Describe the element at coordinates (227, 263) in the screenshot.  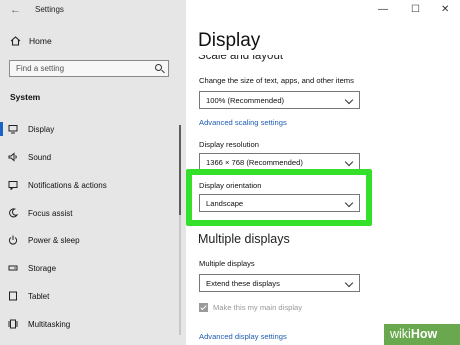
I see `multiple-displays-label: Multiple displays` at that location.